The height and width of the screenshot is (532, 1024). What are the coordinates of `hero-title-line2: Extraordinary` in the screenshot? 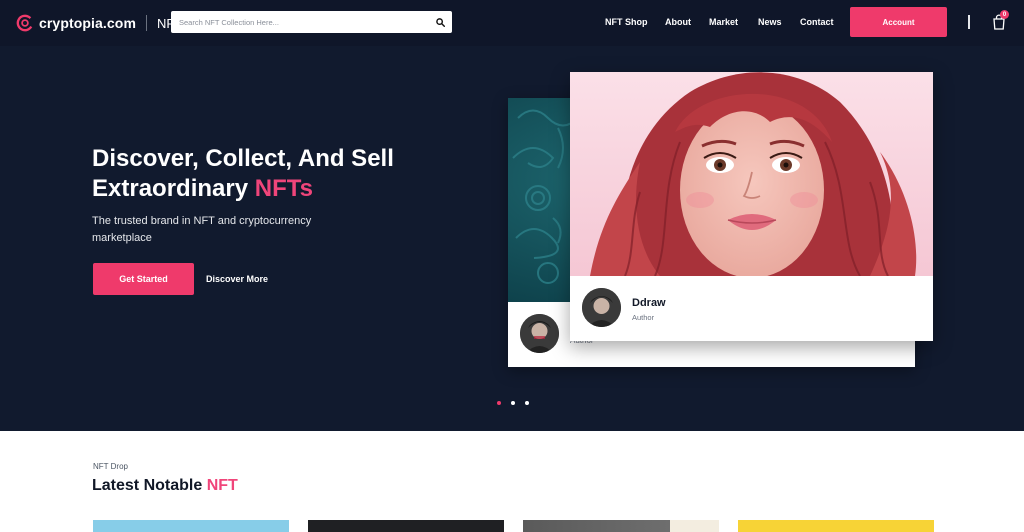 It's located at (173, 188).